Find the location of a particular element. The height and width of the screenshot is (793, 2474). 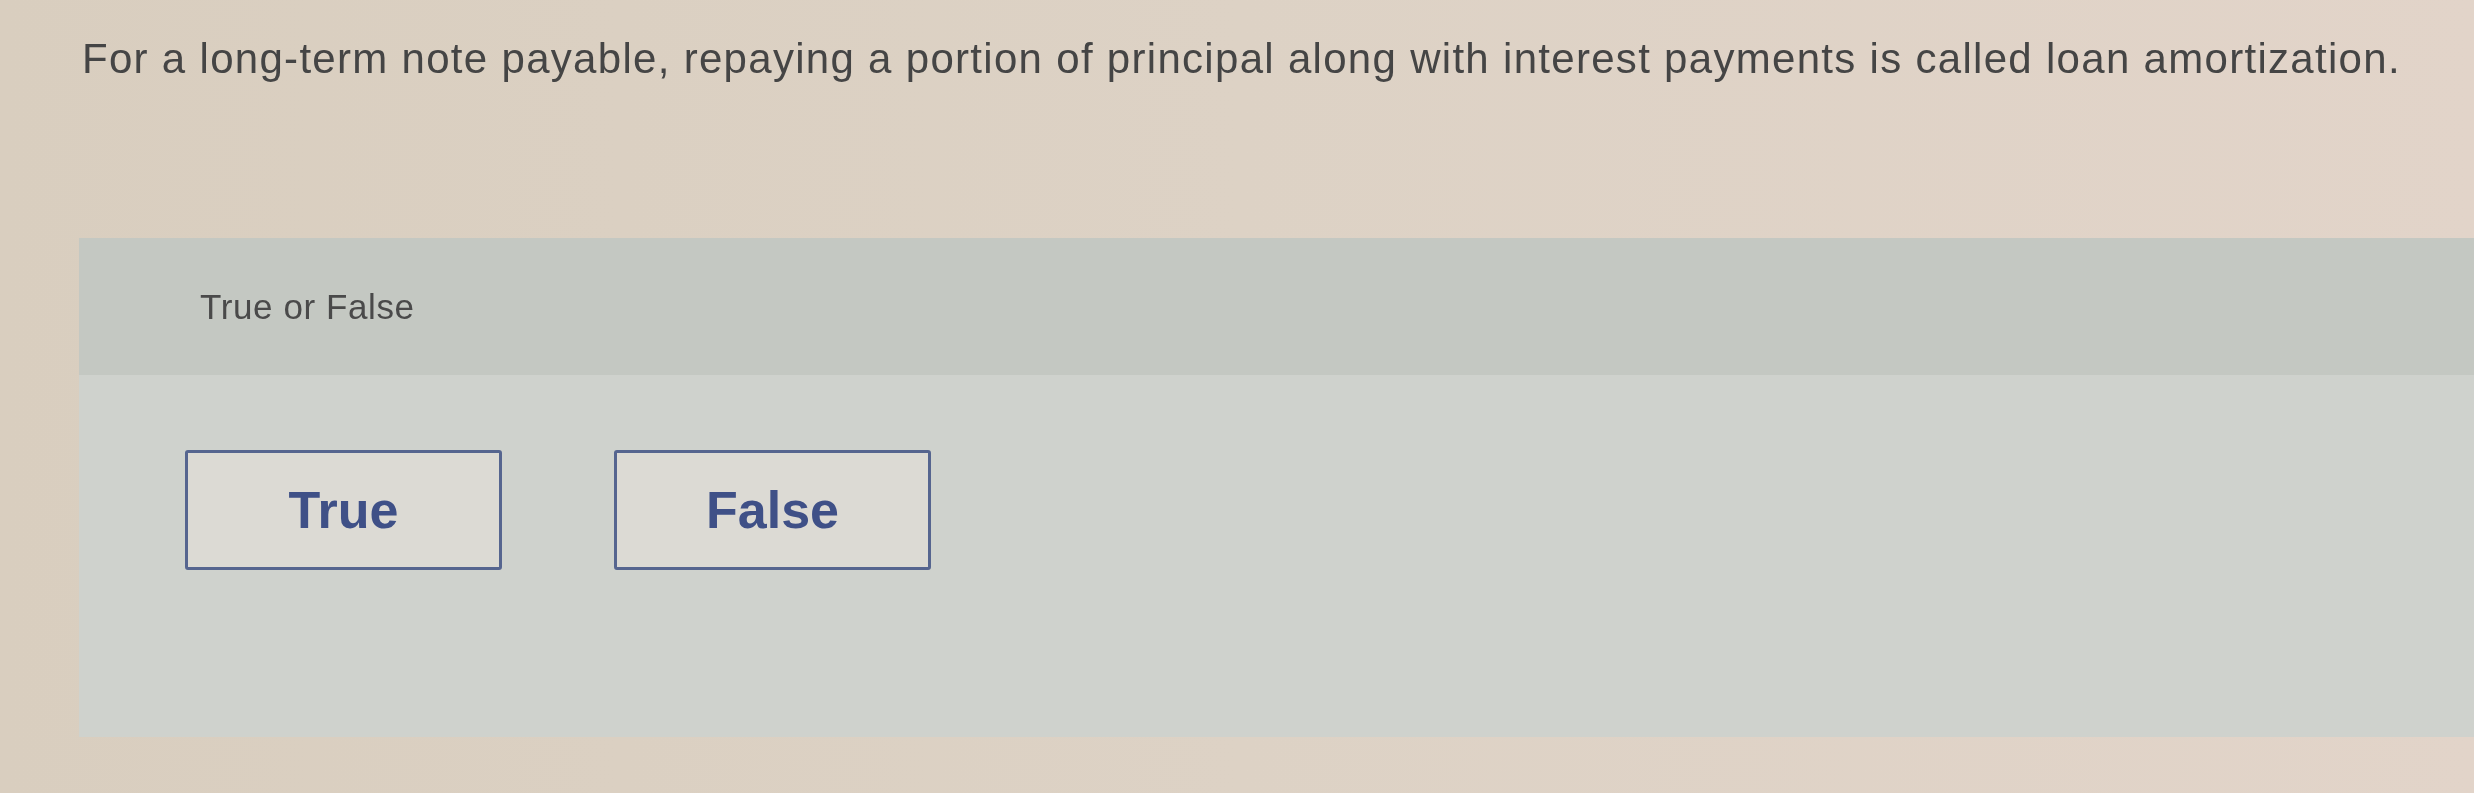

answer-option-button: True is located at coordinates (343, 510).